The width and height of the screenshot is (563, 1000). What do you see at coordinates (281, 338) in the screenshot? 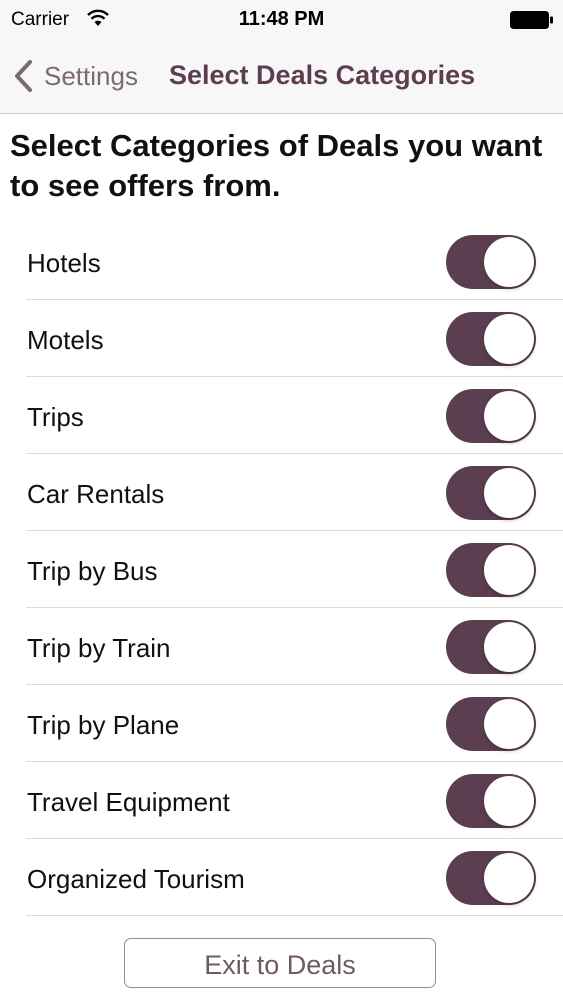
I see `category-row-motels: Motels` at bounding box center [281, 338].